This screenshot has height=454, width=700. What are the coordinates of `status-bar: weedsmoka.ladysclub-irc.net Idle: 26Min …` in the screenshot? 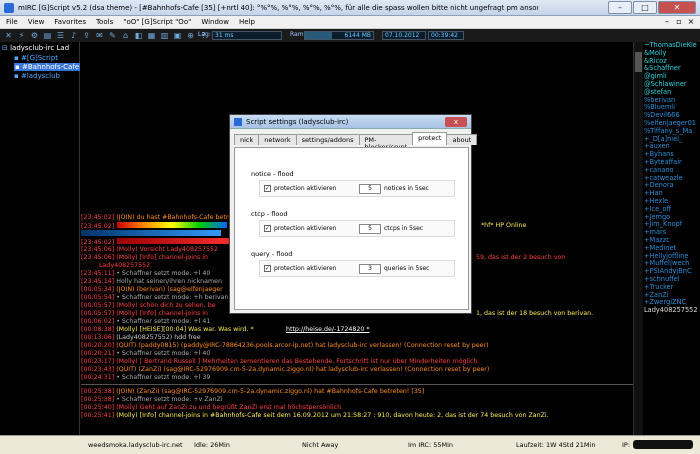 It's located at (350, 444).